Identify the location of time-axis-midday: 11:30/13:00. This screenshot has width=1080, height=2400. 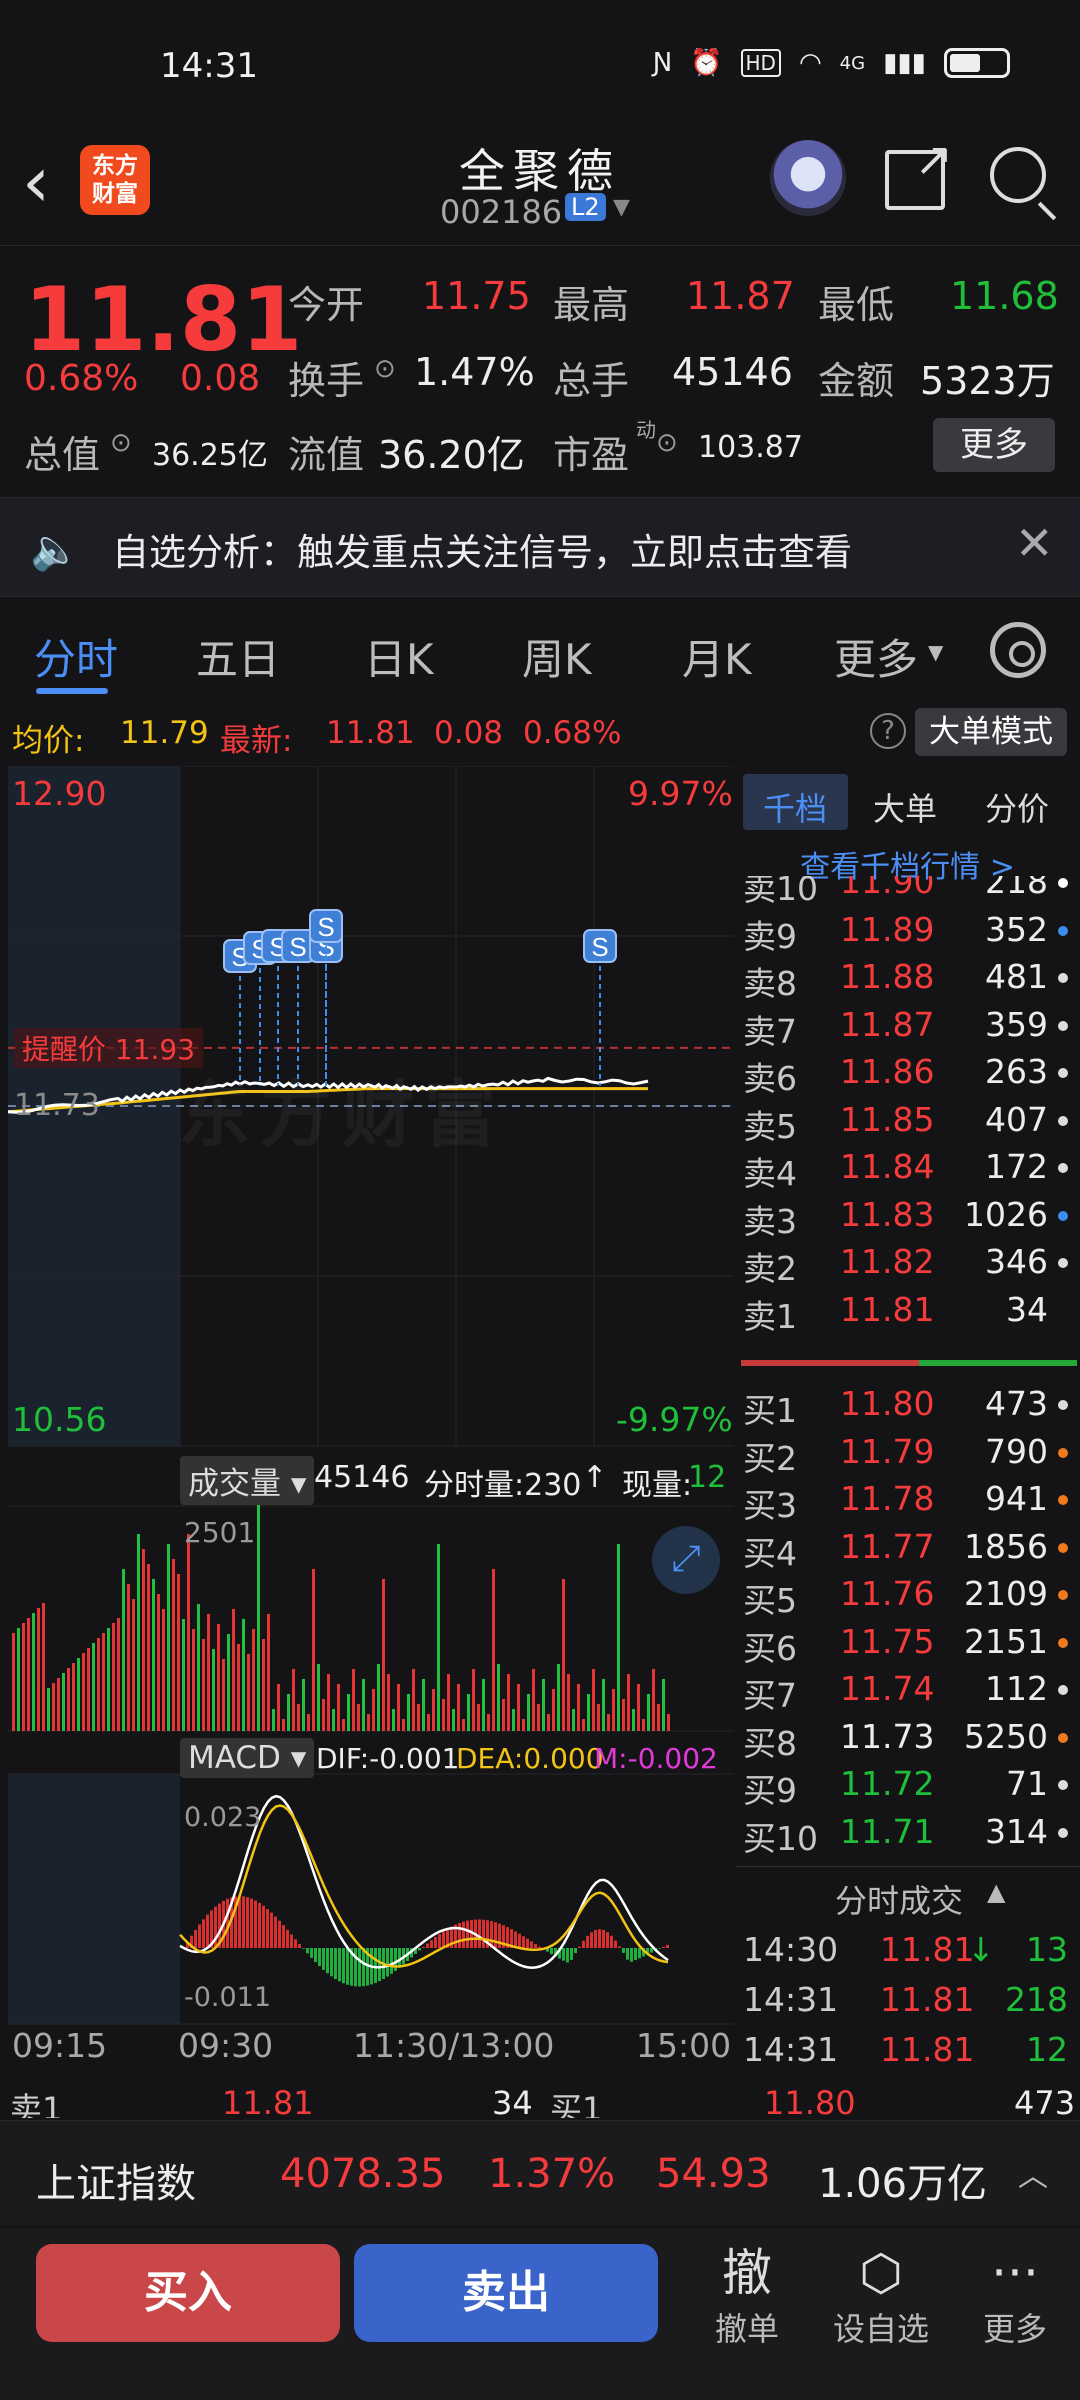
(454, 2045).